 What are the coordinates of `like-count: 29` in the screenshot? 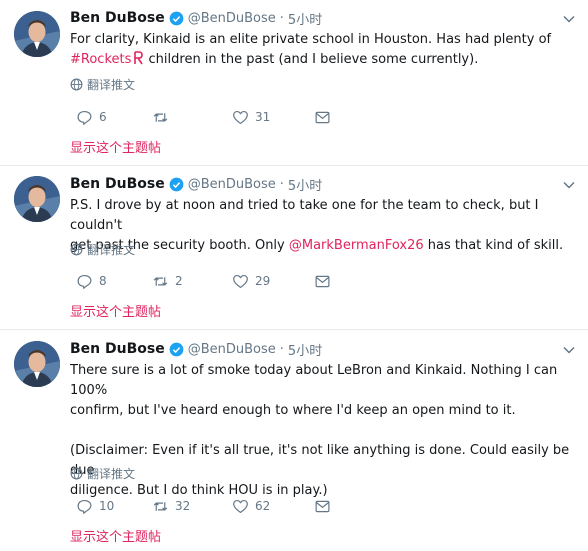 It's located at (263, 281).